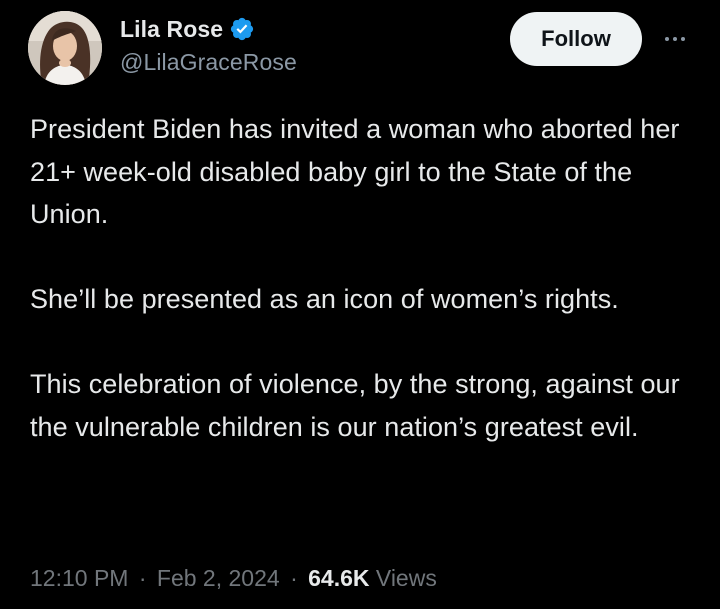 The image size is (720, 609). What do you see at coordinates (339, 578) in the screenshot?
I see `views-count: 64.6K` at bounding box center [339, 578].